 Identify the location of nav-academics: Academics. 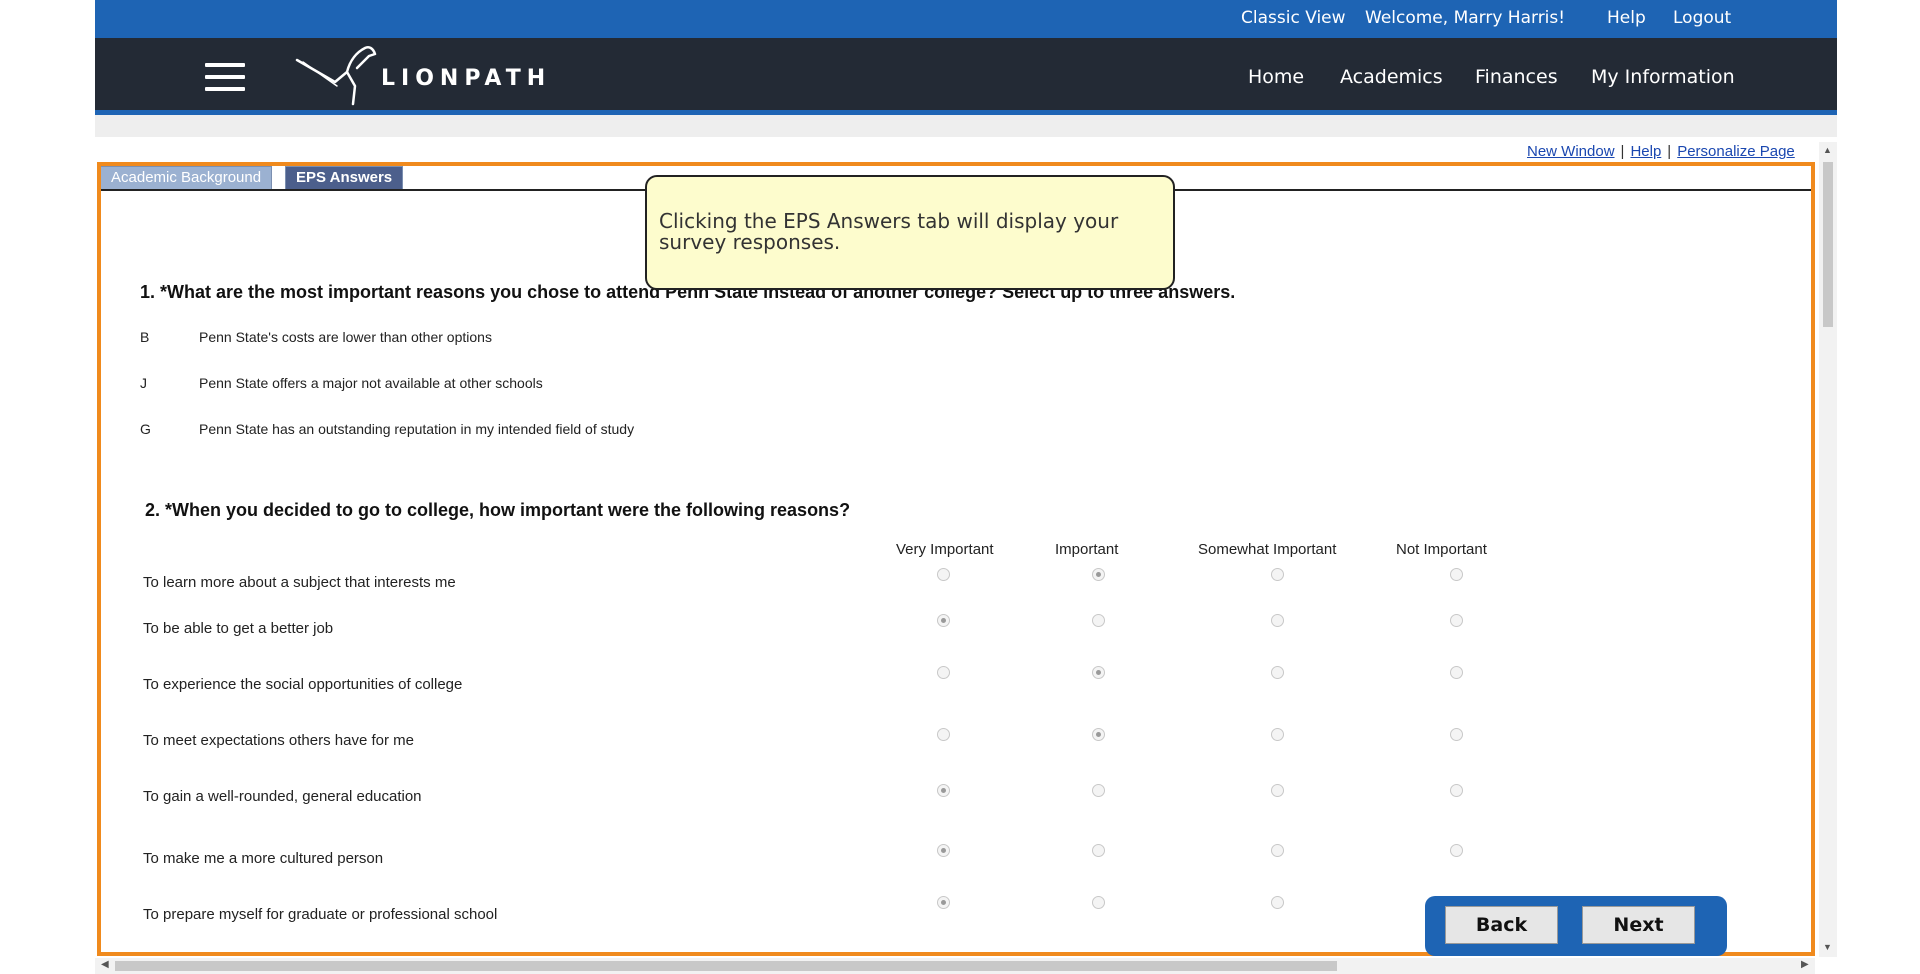
(1391, 77).